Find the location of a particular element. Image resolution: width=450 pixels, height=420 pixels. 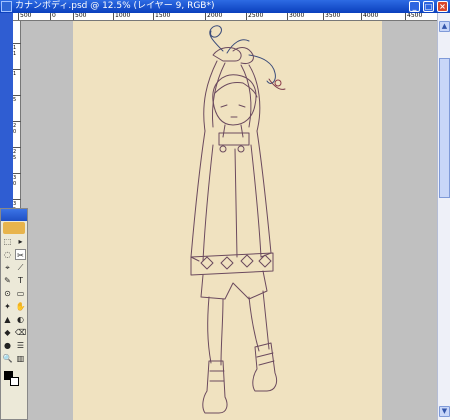

tools-palette-titlebar is located at coordinates (14, 215).